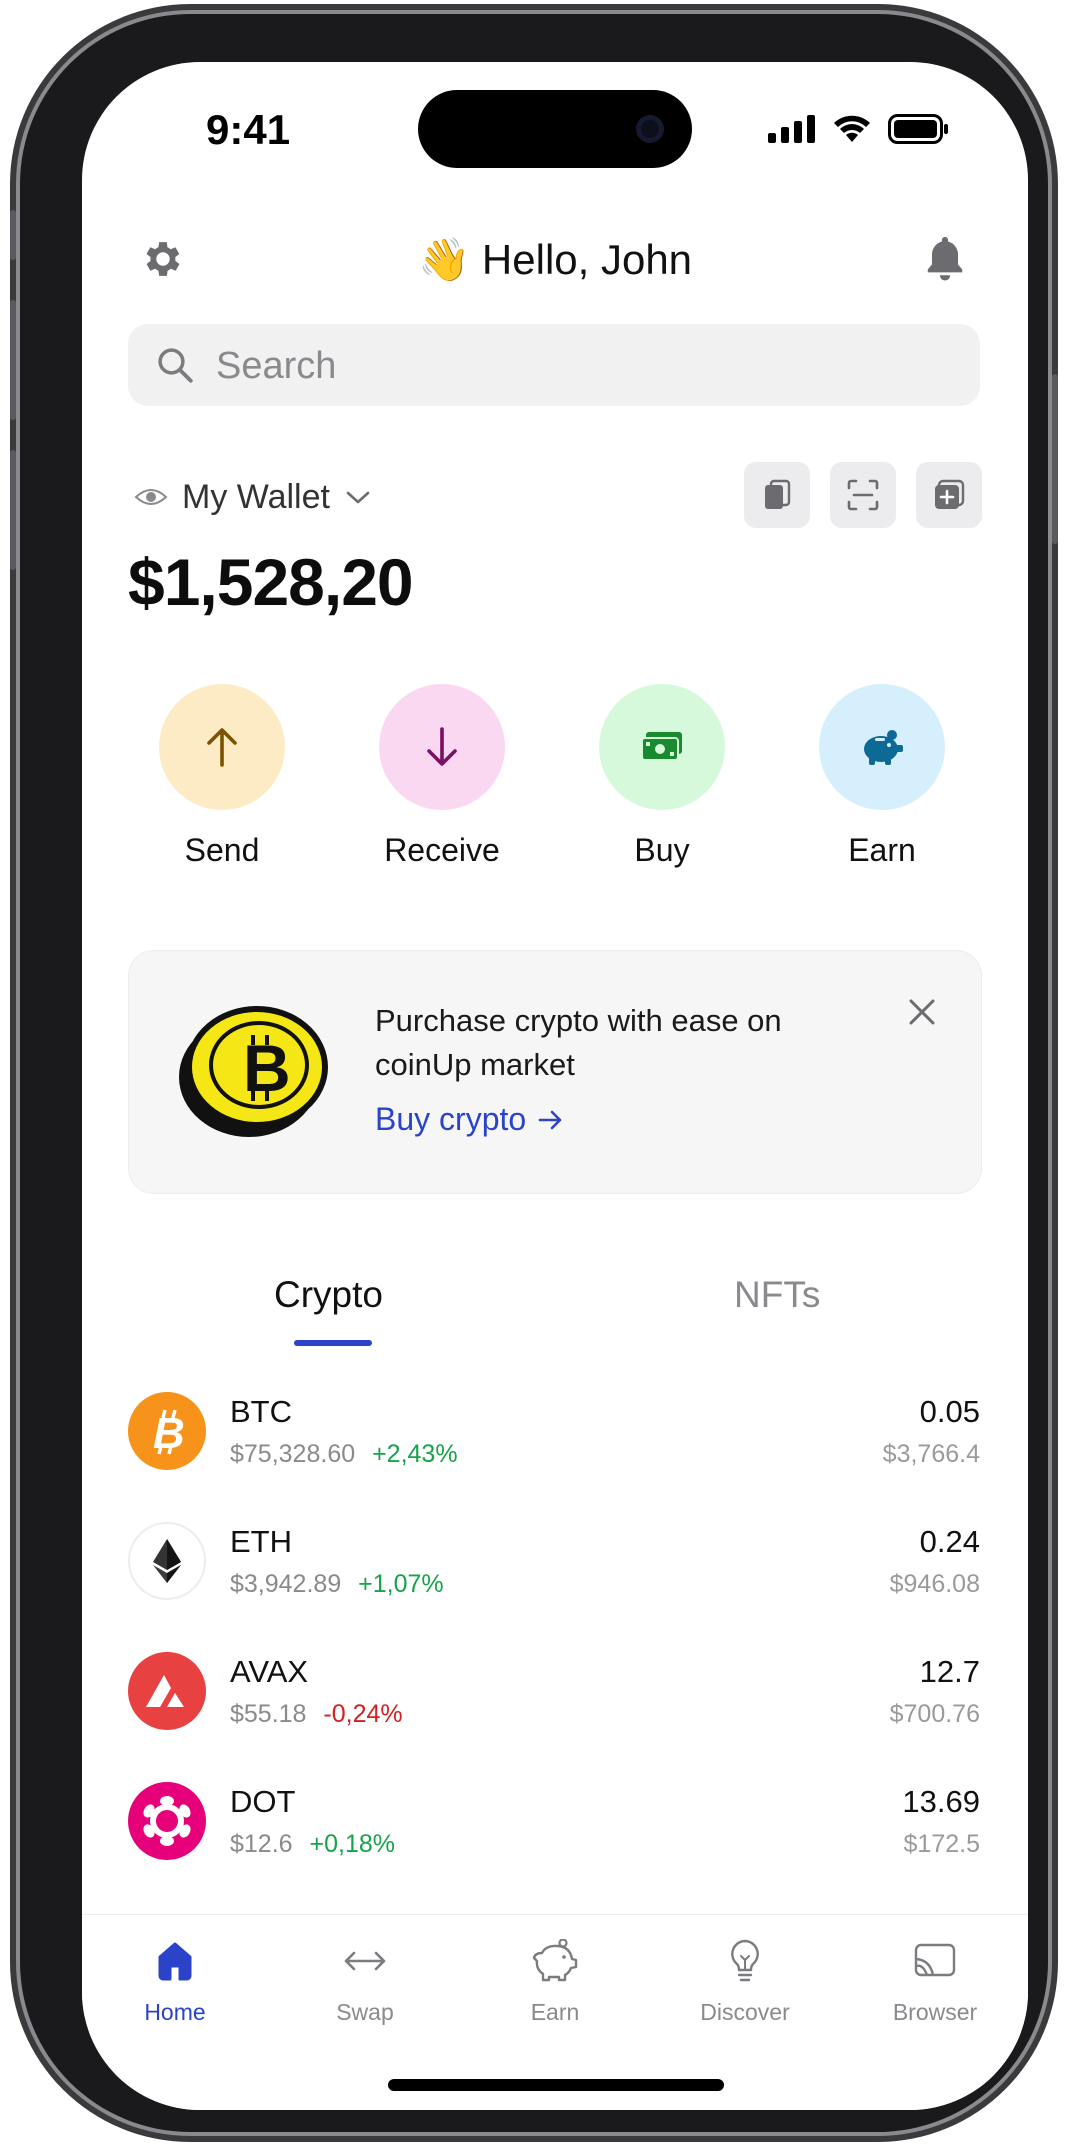  I want to click on wallet-actions, so click(863, 495).